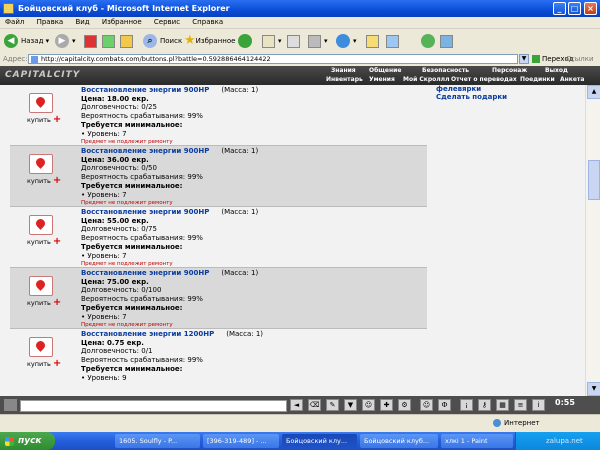 This screenshot has height=450, width=600. I want to click on energy-potion-icon, so click(41, 347).